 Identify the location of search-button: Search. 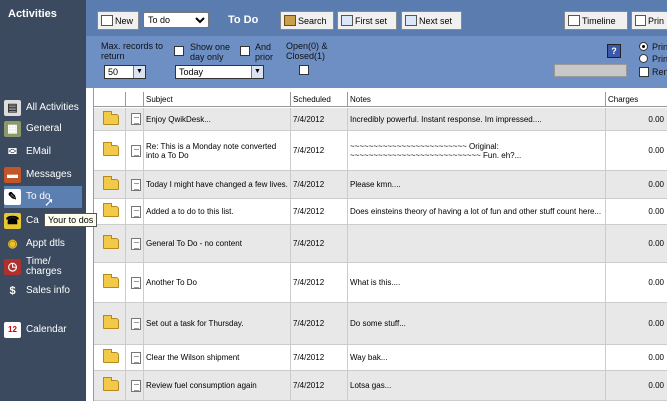
(307, 20).